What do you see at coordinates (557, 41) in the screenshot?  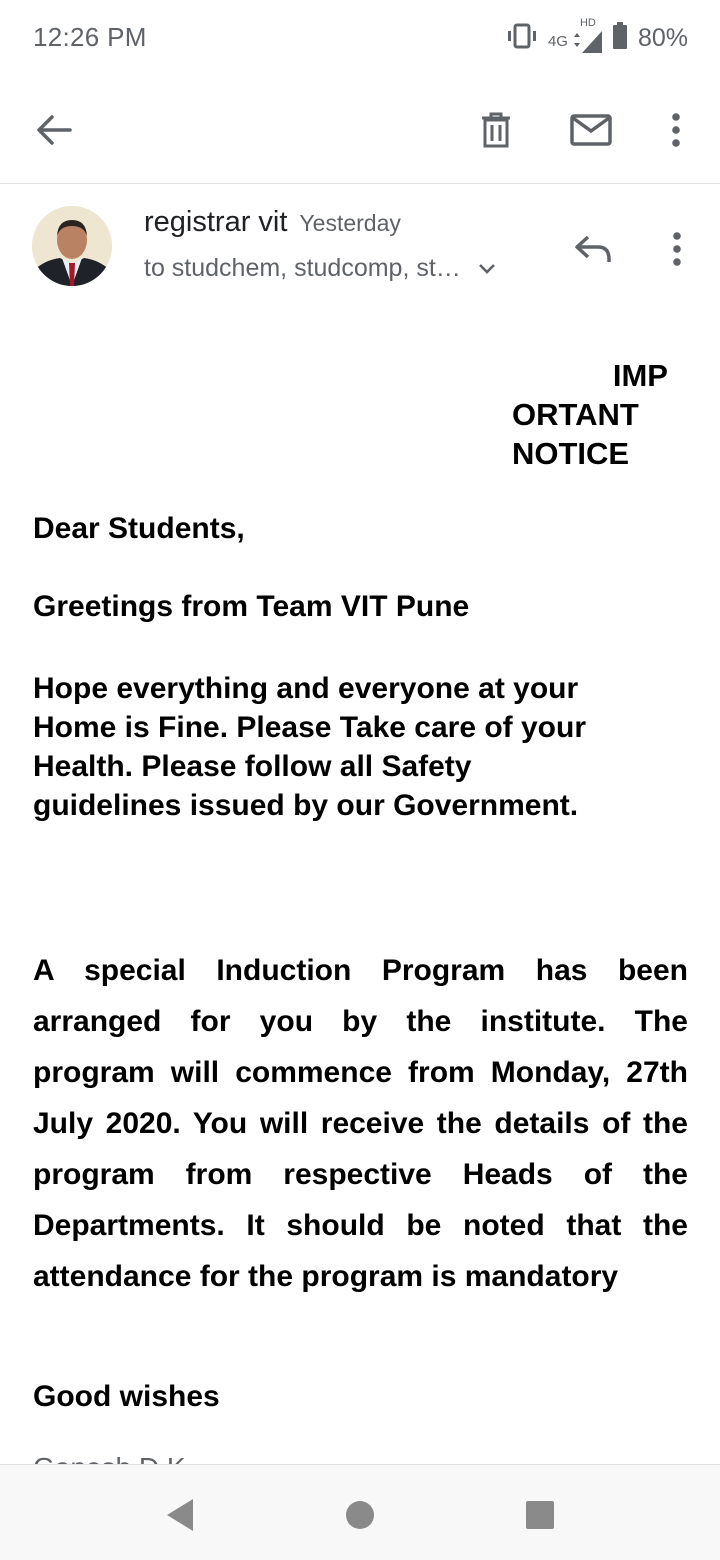 I see `network-type-label: 4G` at bounding box center [557, 41].